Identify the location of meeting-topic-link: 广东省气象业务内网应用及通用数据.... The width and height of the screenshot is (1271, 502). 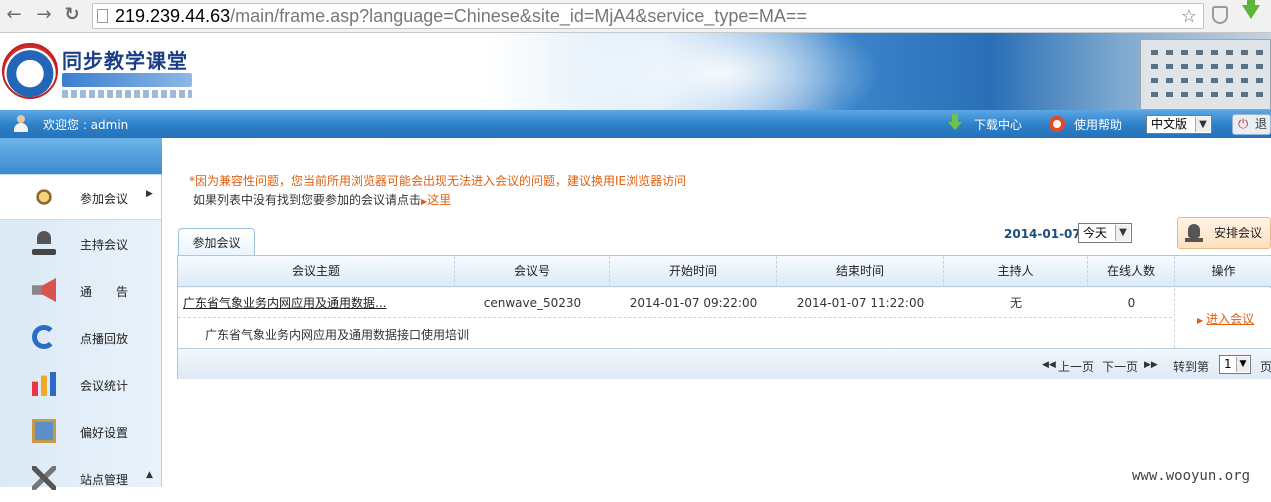
(316, 303).